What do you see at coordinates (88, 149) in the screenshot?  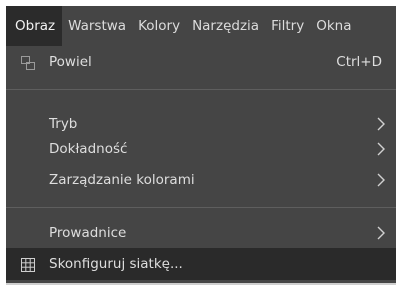 I see `precision-label: Dokładność` at bounding box center [88, 149].